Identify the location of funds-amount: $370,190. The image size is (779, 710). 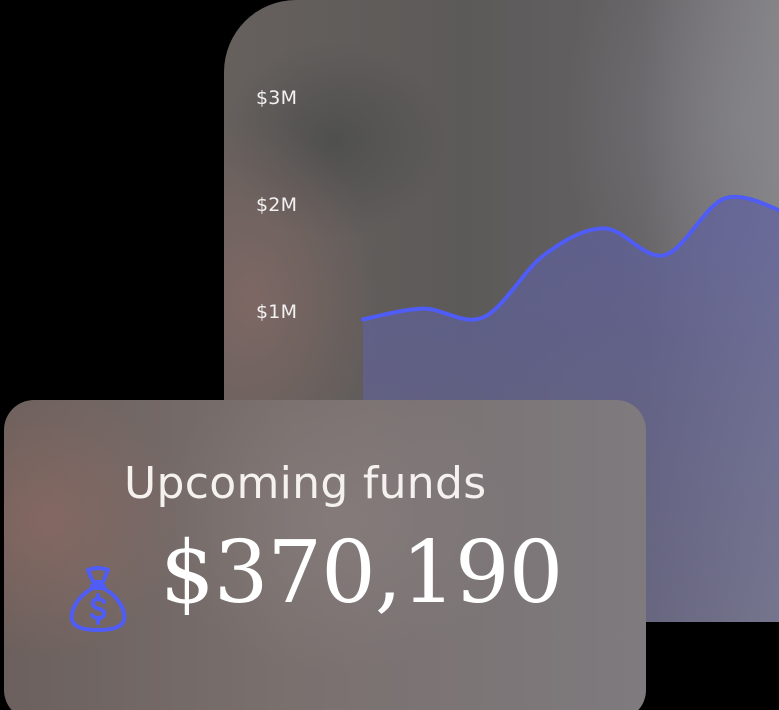
(361, 573).